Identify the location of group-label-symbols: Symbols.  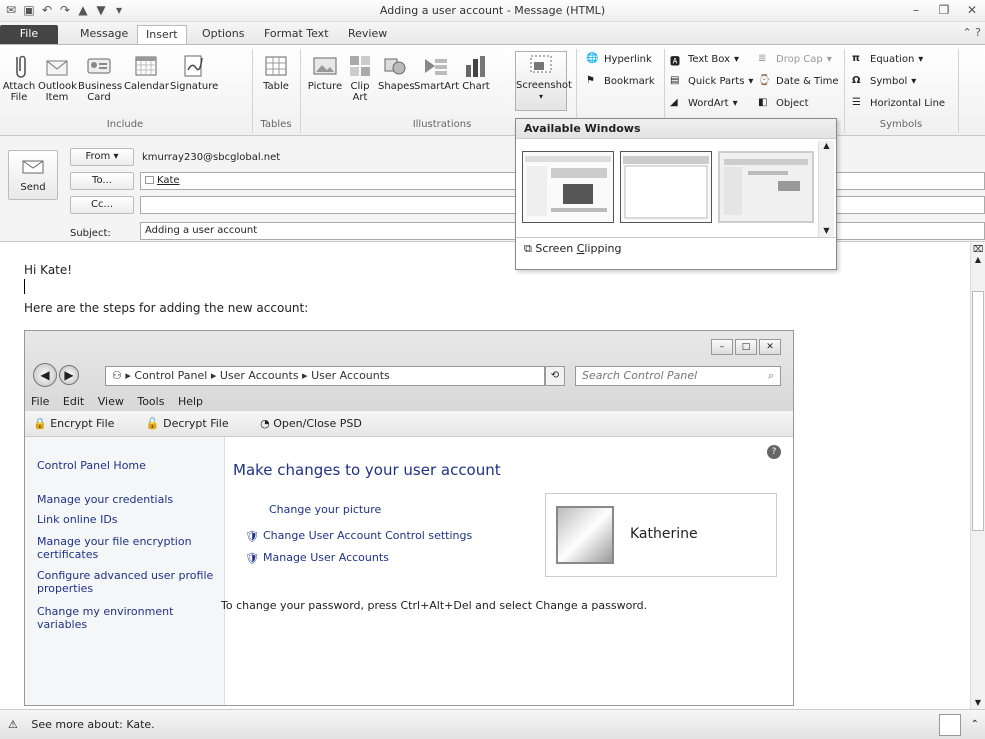
(901, 124).